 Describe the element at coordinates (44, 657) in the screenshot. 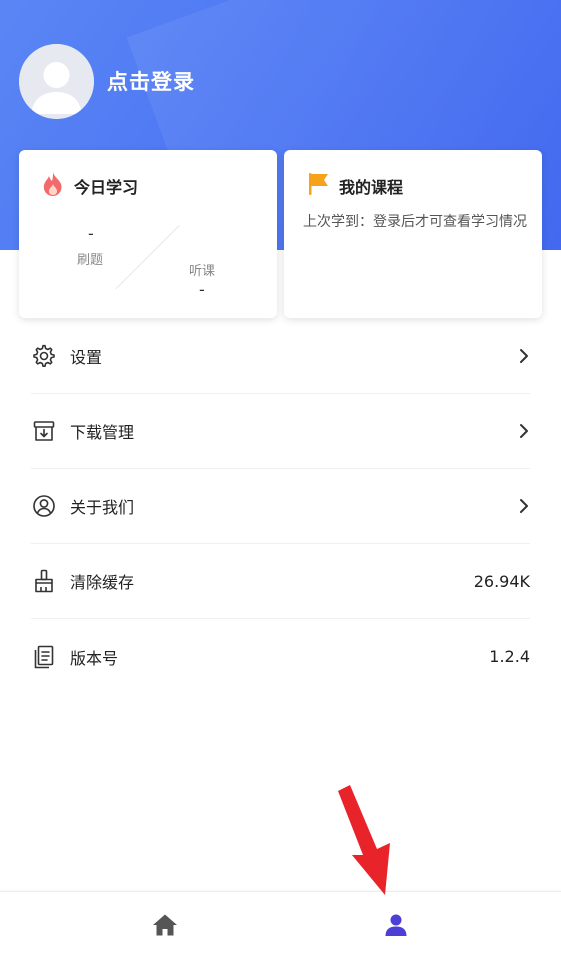

I see `document-icon` at that location.